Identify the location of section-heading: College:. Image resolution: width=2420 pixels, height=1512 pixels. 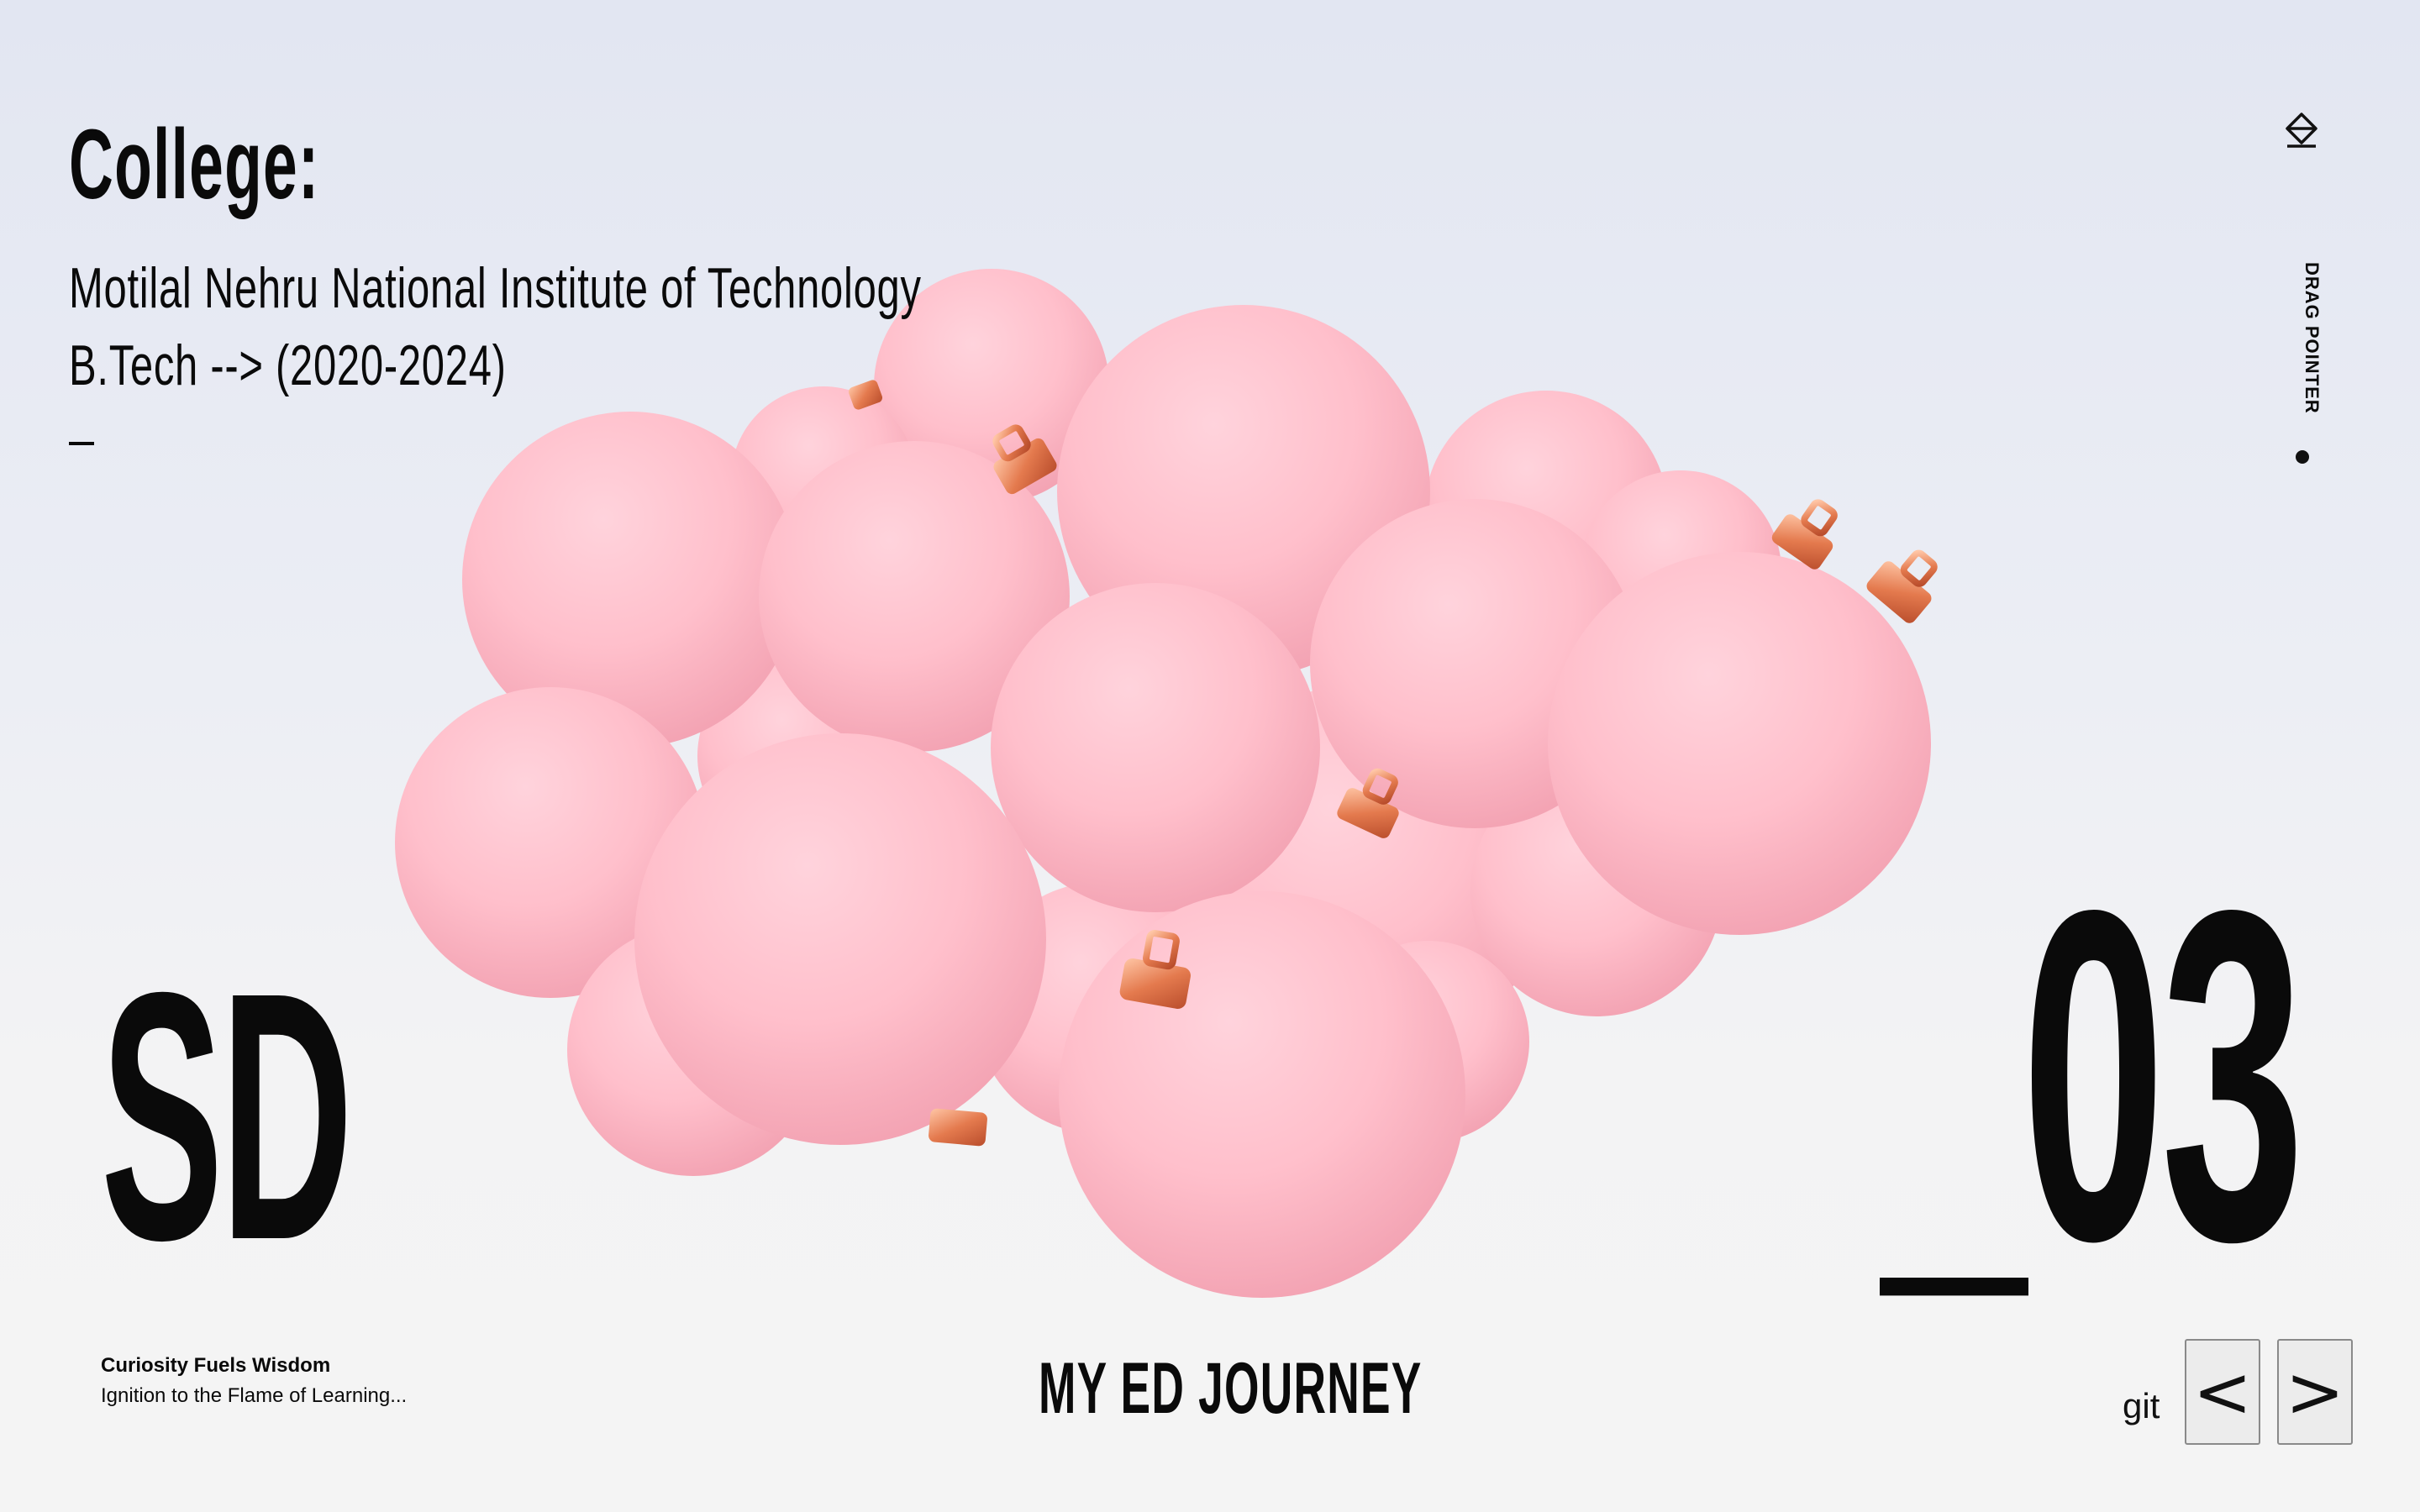
(195, 164).